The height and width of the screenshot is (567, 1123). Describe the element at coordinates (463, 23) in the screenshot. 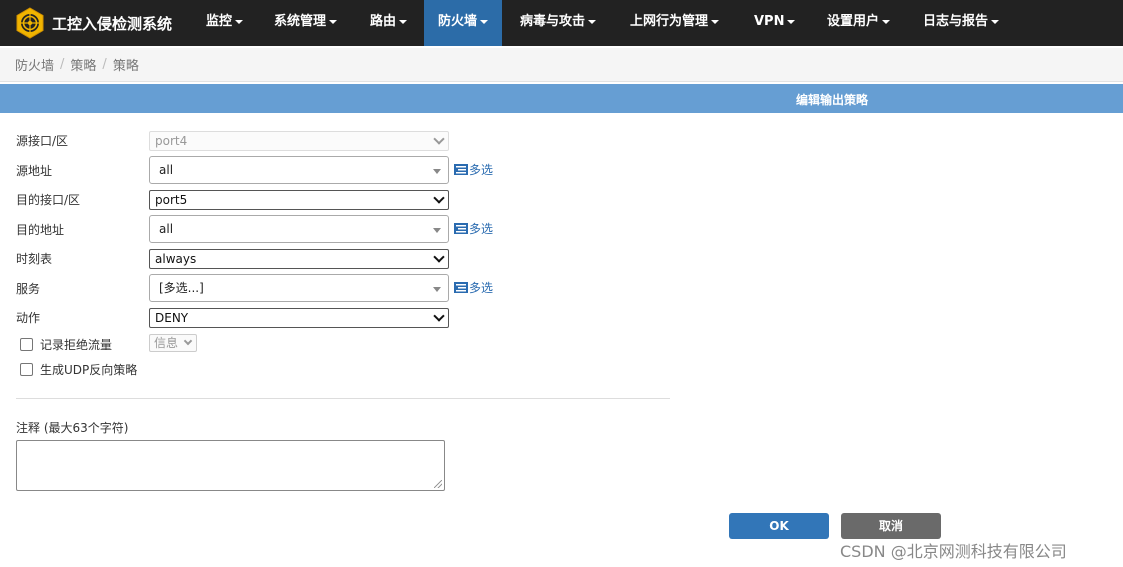

I see `nav-firewall: 防火墙` at that location.